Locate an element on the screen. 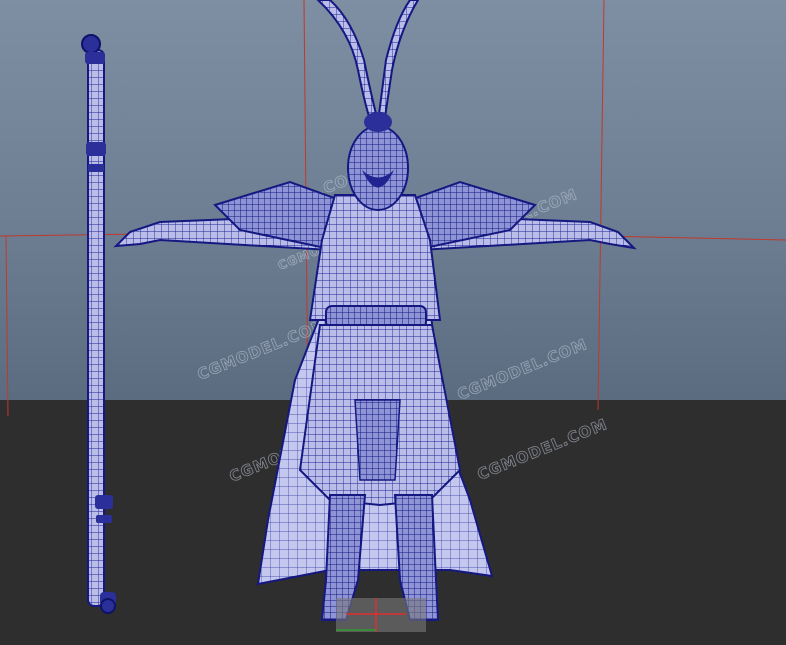 The image size is (786, 645). staff-model is located at coordinates (98, 324).